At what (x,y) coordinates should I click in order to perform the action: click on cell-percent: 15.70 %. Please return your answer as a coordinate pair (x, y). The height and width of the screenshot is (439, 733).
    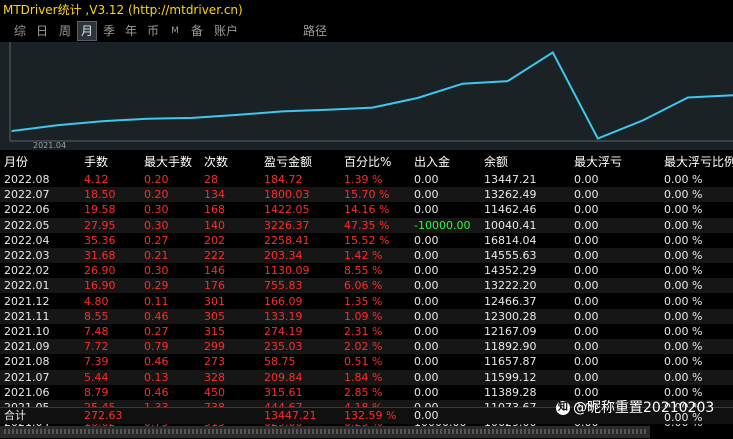
    Looking at the image, I should click on (367, 195).